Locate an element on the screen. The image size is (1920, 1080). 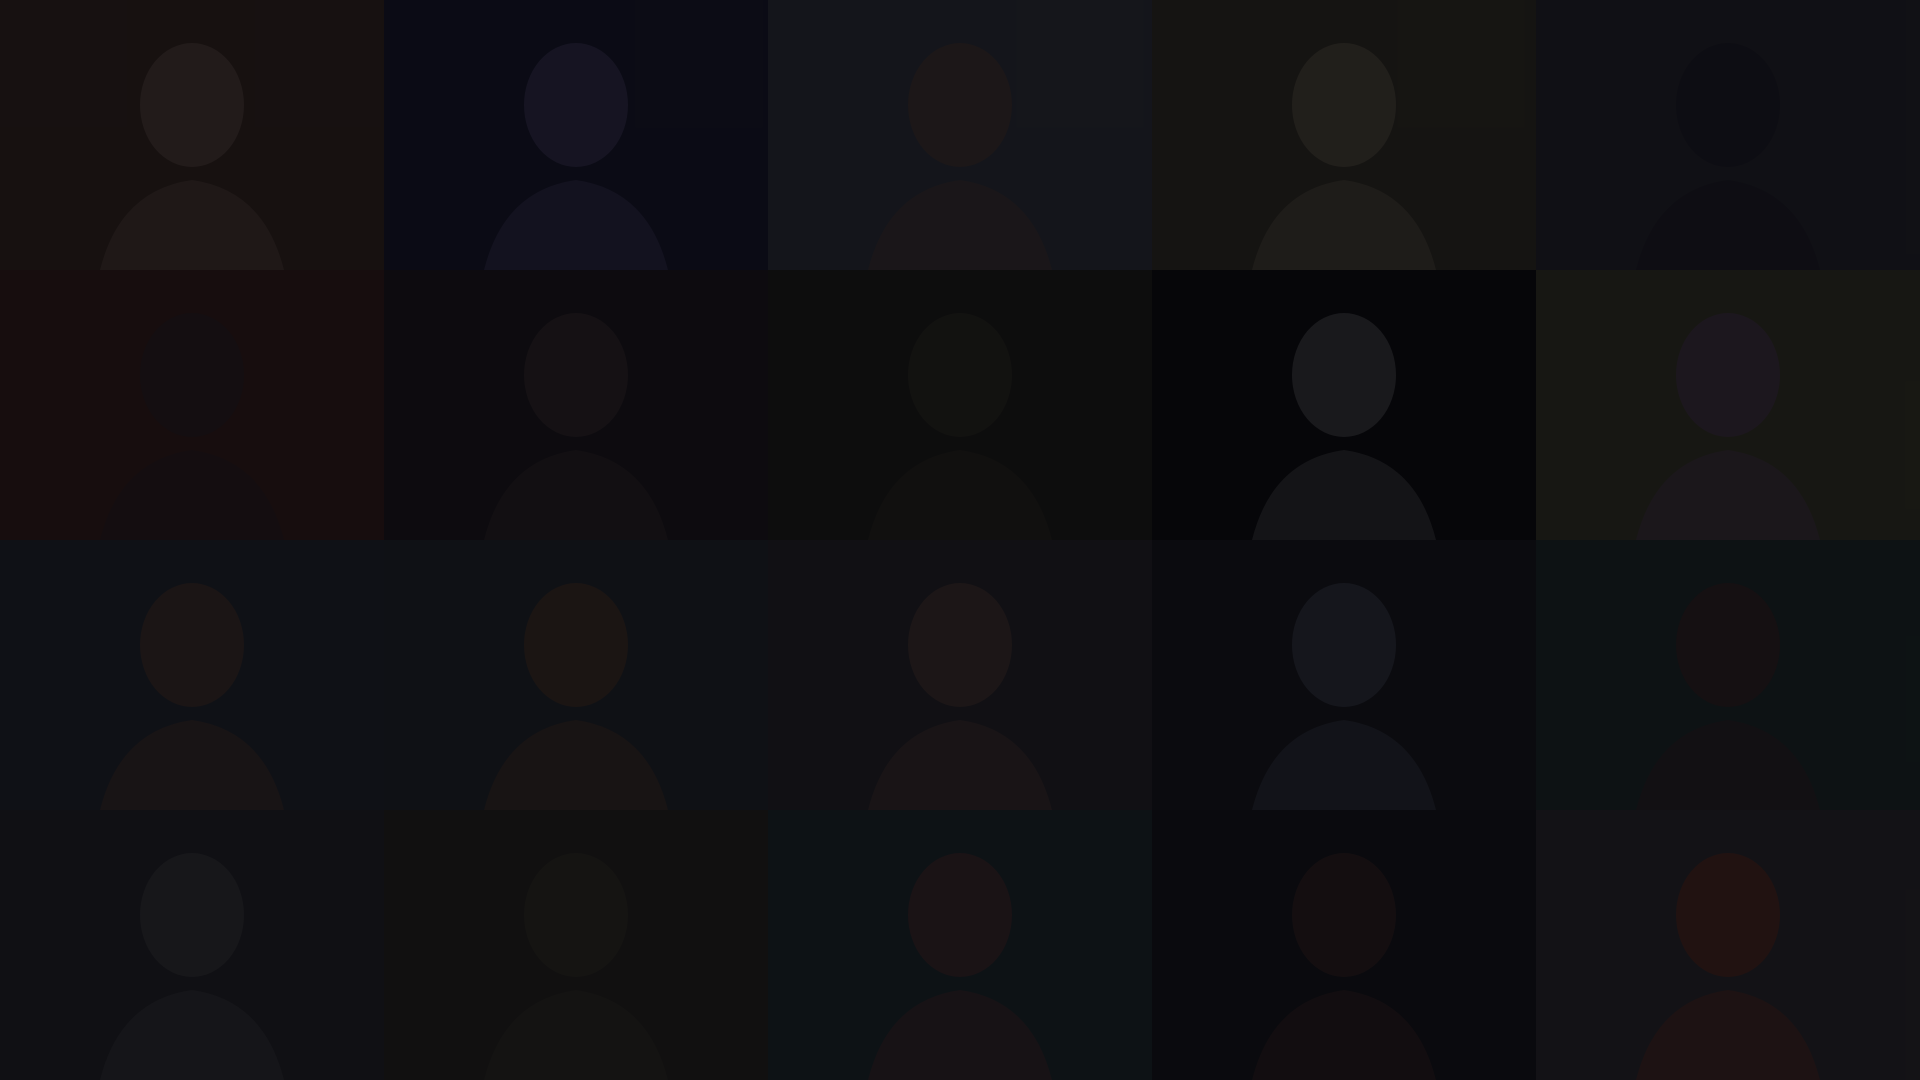
gallery-tile-flower-eye-illustration is located at coordinates (576, 675).